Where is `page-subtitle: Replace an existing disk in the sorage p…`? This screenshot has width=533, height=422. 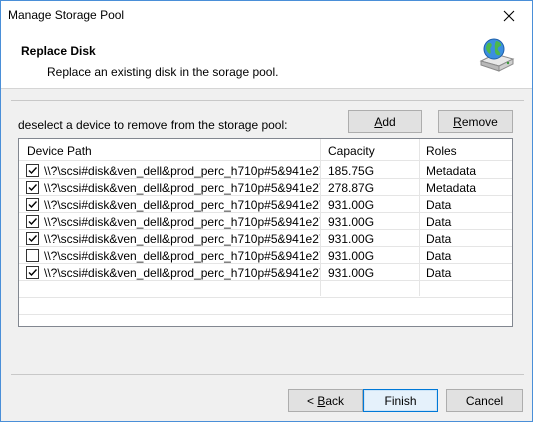 page-subtitle: Replace an existing disk in the sorage p… is located at coordinates (163, 72).